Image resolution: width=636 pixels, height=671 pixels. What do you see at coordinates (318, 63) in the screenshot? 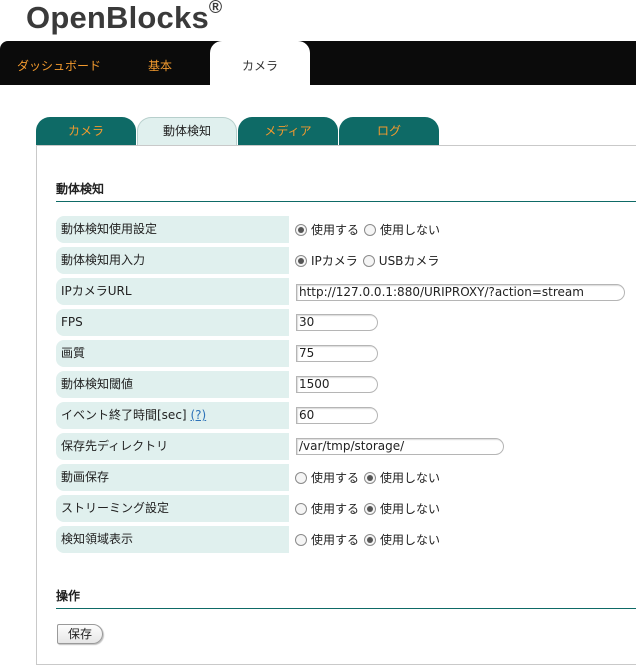
I see `top-nav-bar: ダッシュボード 基本` at bounding box center [318, 63].